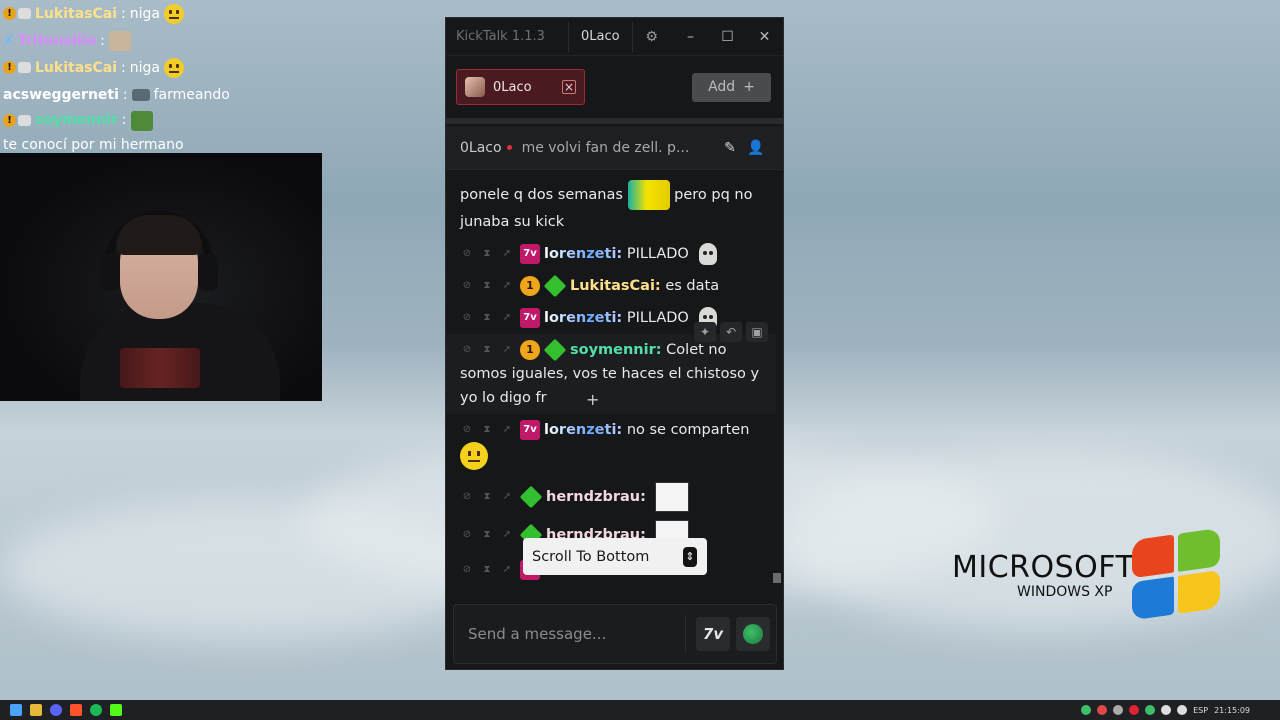 This screenshot has height=720, width=1280. I want to click on kick-emote-picker-button, so click(753, 634).